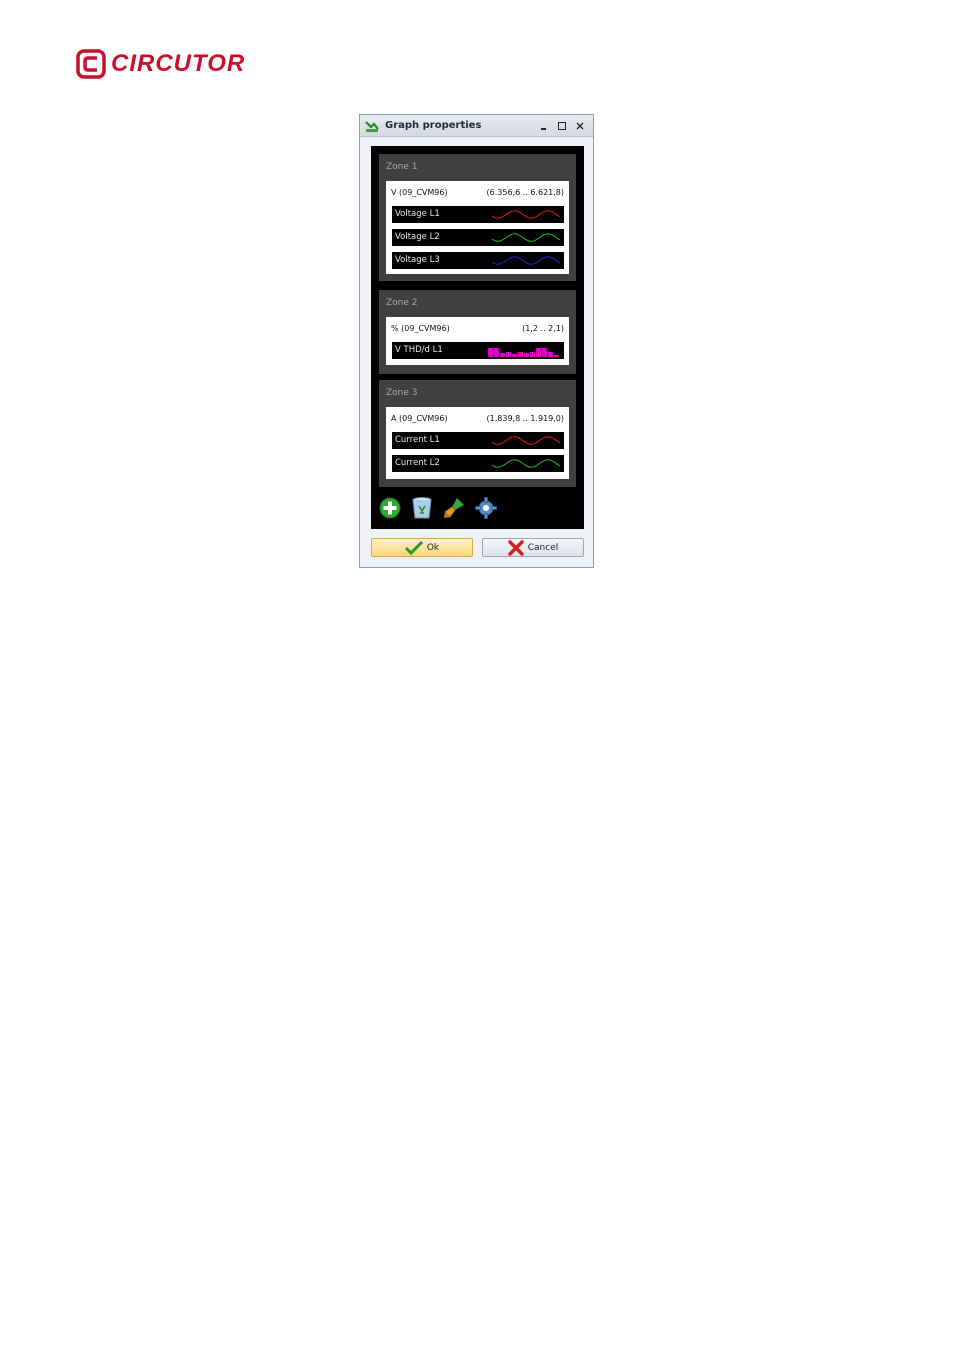 The image size is (954, 1350). I want to click on settings-button, so click(486, 508).